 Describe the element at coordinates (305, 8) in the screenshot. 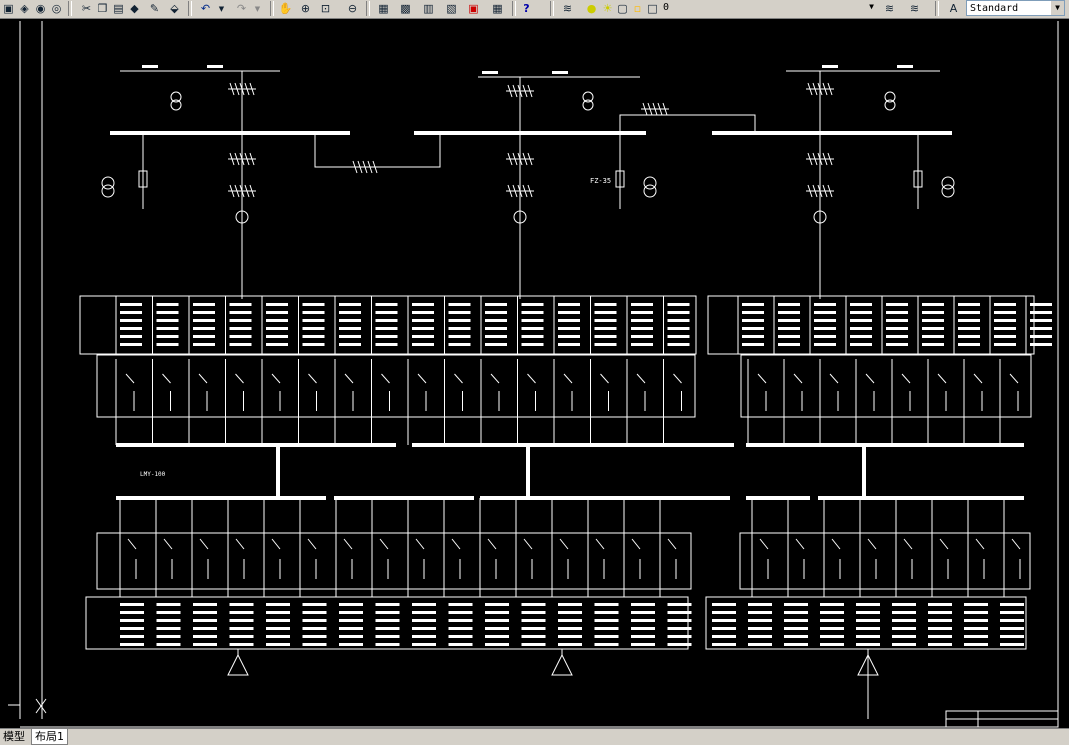

I see `zoom-realtime-icon: ⊕` at that location.